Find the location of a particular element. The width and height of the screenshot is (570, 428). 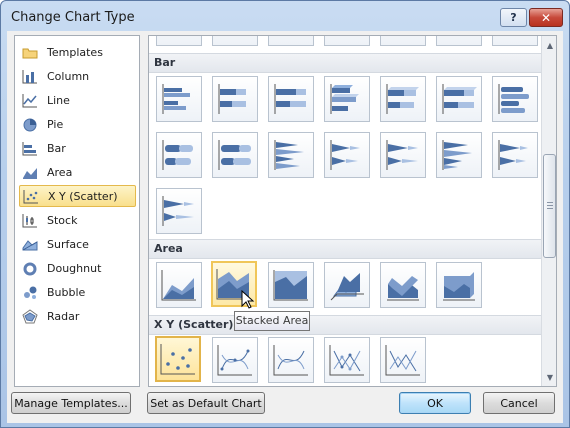

stacked-pyramid-thumb is located at coordinates (515, 155).